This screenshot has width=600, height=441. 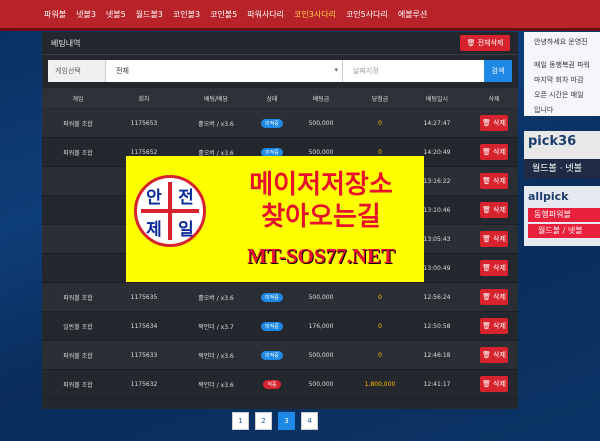 I want to click on game-select-label: 게임선택, so click(x=77, y=71).